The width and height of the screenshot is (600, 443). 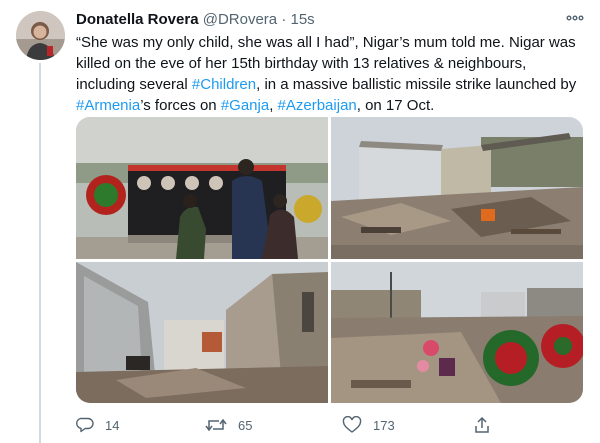 What do you see at coordinates (202, 332) in the screenshot?
I see `photo-collapsed-walls` at bounding box center [202, 332].